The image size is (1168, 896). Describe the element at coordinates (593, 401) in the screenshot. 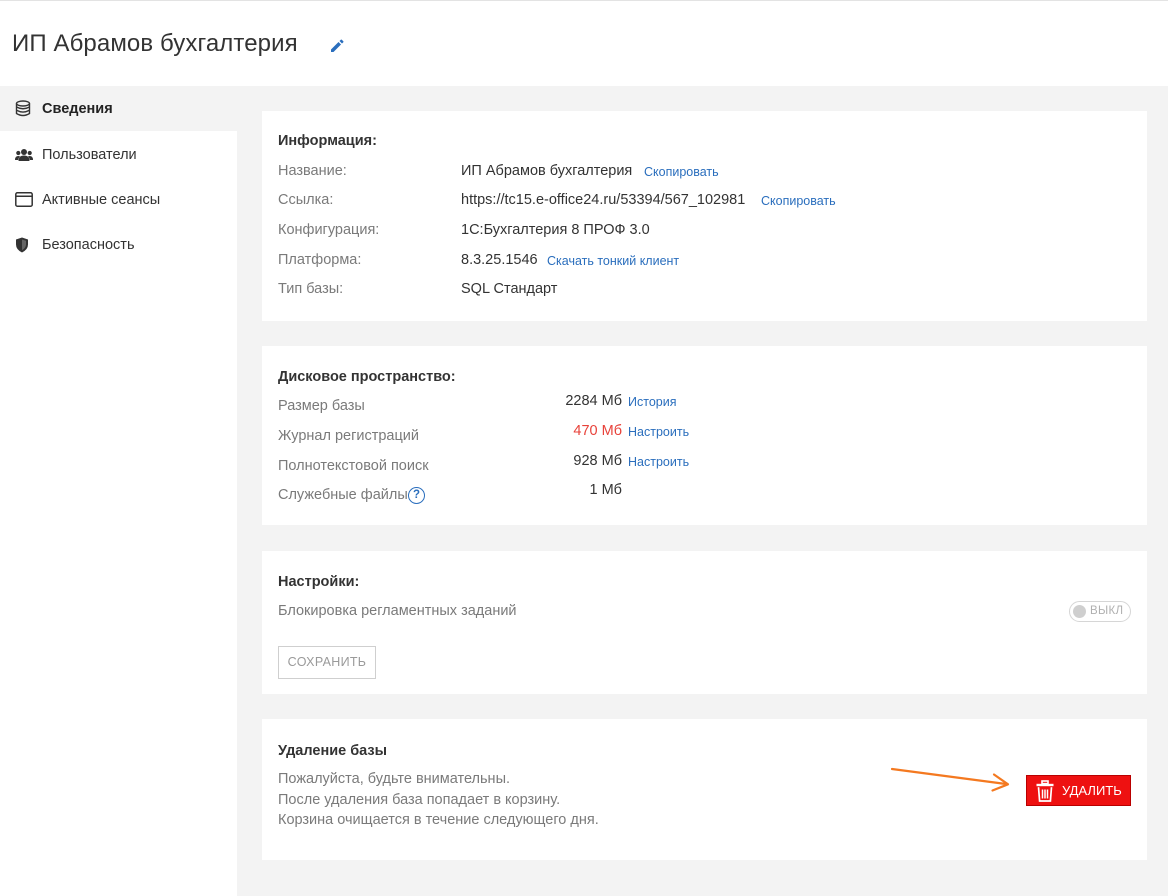

I see `disk-value-size: 2284 Мб` at that location.